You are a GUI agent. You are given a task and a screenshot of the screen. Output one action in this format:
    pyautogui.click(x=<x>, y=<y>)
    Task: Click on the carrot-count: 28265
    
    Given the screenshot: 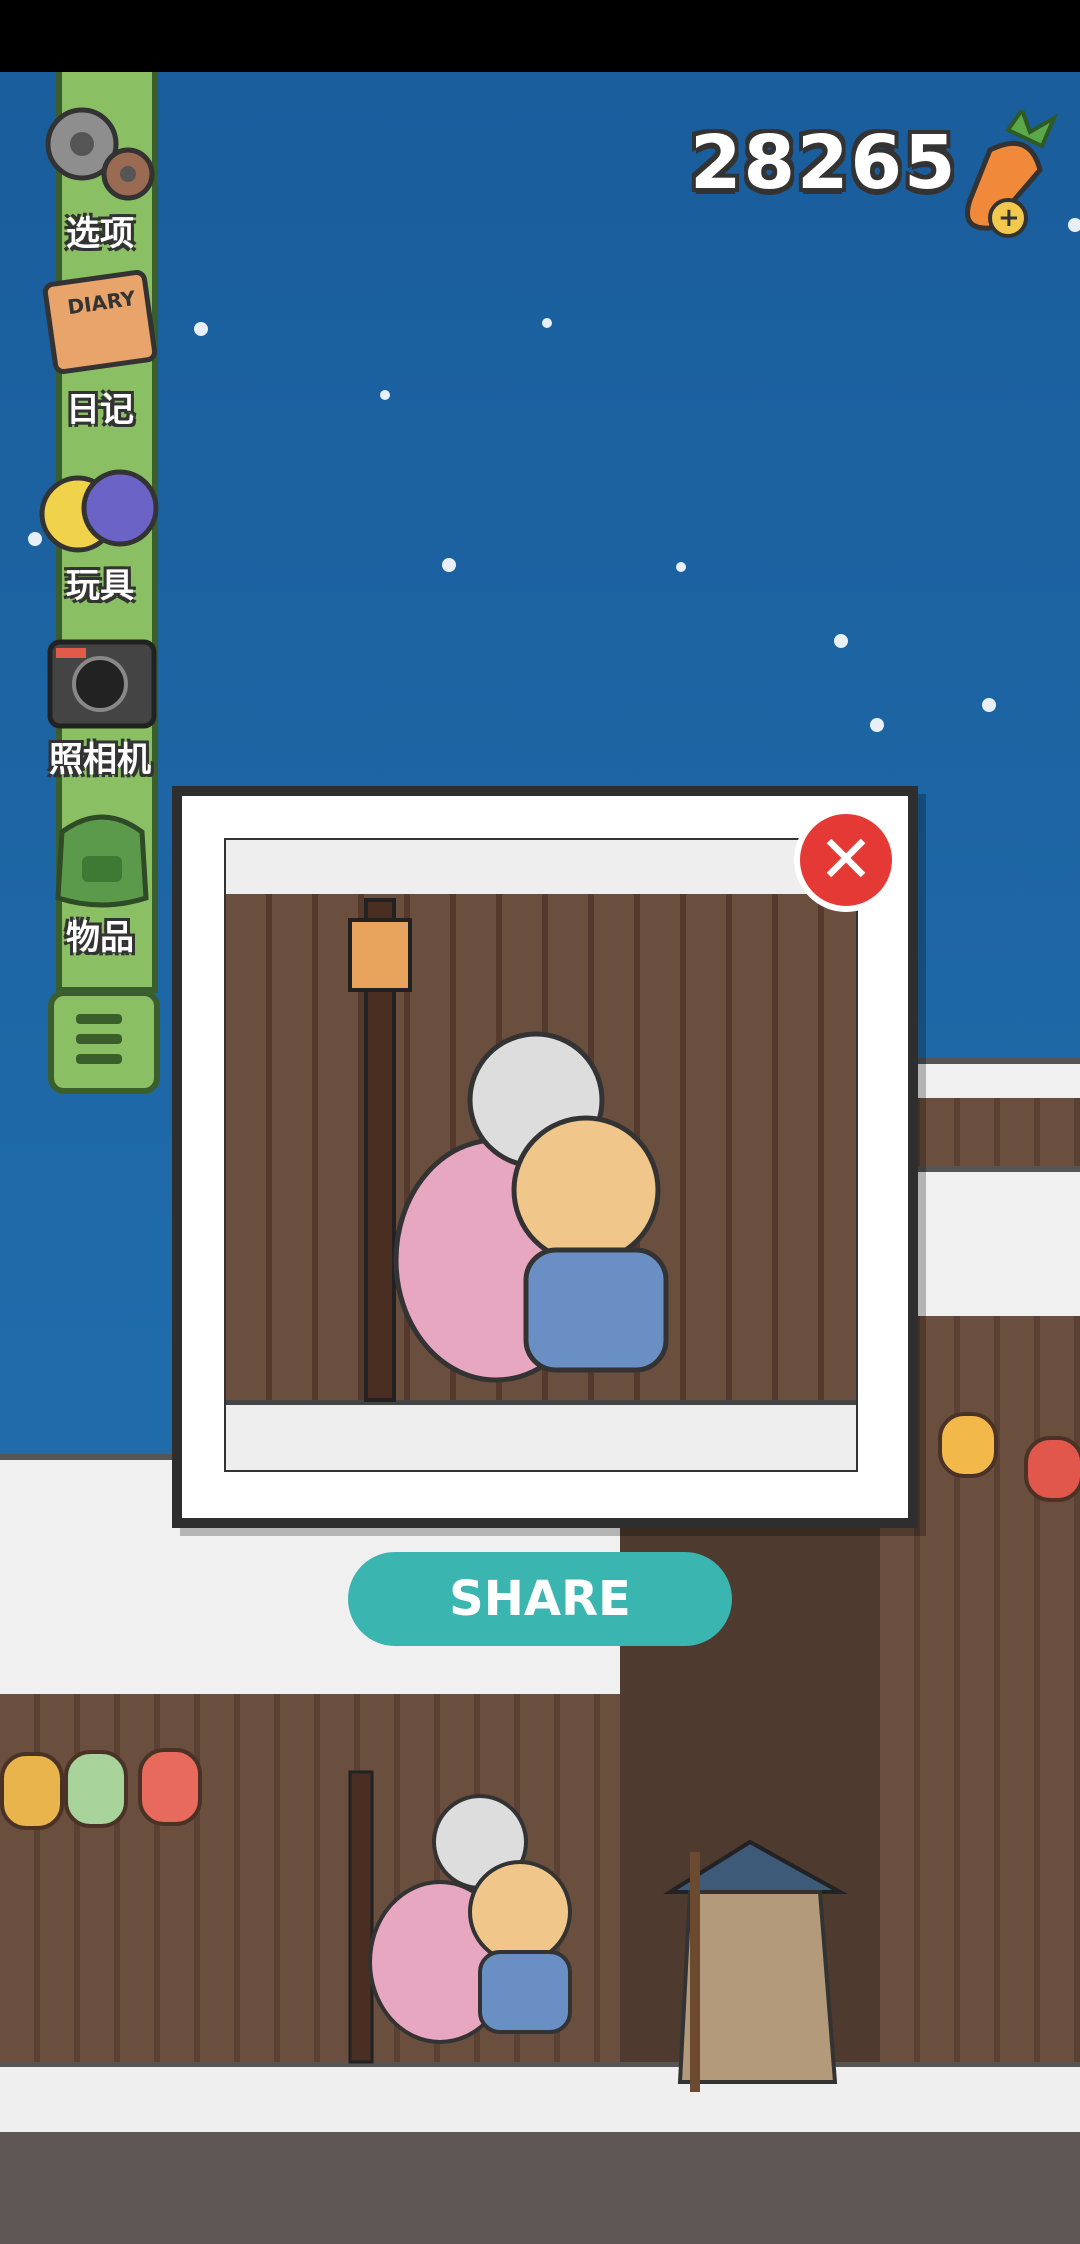 What is the action you would take?
    pyautogui.click(x=824, y=163)
    